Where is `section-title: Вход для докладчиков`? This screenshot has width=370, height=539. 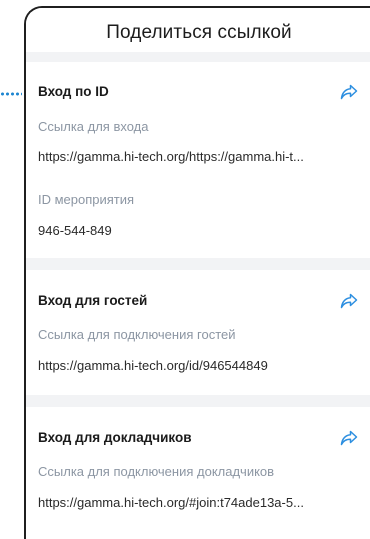
section-title: Вход для докладчиков is located at coordinates (115, 437).